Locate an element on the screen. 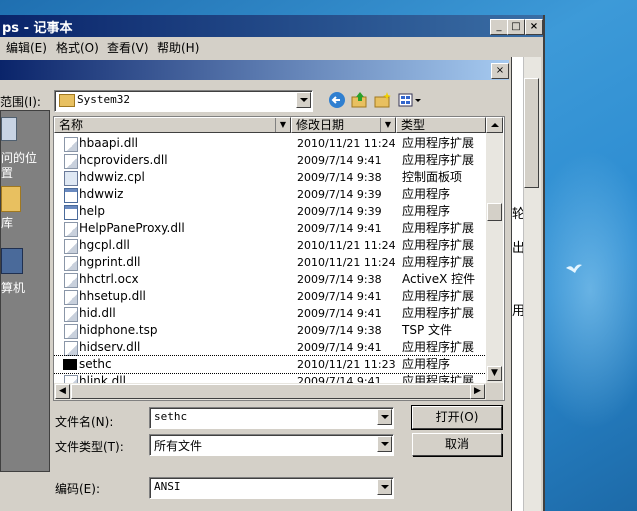 The height and width of the screenshot is (511, 637). file-row: HelpPaneProxy.dll 2009/7/14 9:41 应用程序扩展 is located at coordinates (270, 228).